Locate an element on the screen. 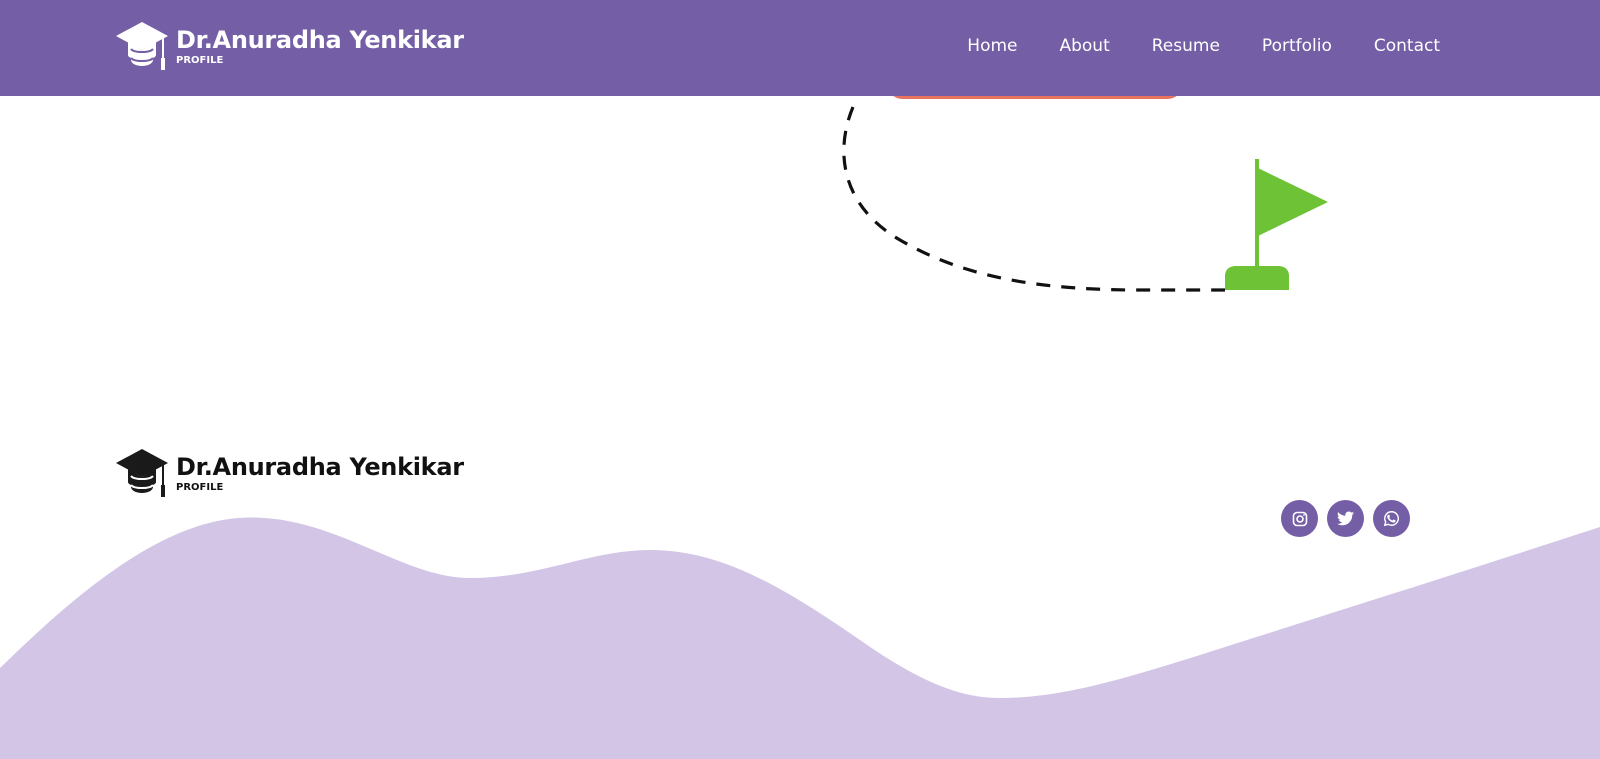  nav-item-contact: Contact is located at coordinates (1407, 46).